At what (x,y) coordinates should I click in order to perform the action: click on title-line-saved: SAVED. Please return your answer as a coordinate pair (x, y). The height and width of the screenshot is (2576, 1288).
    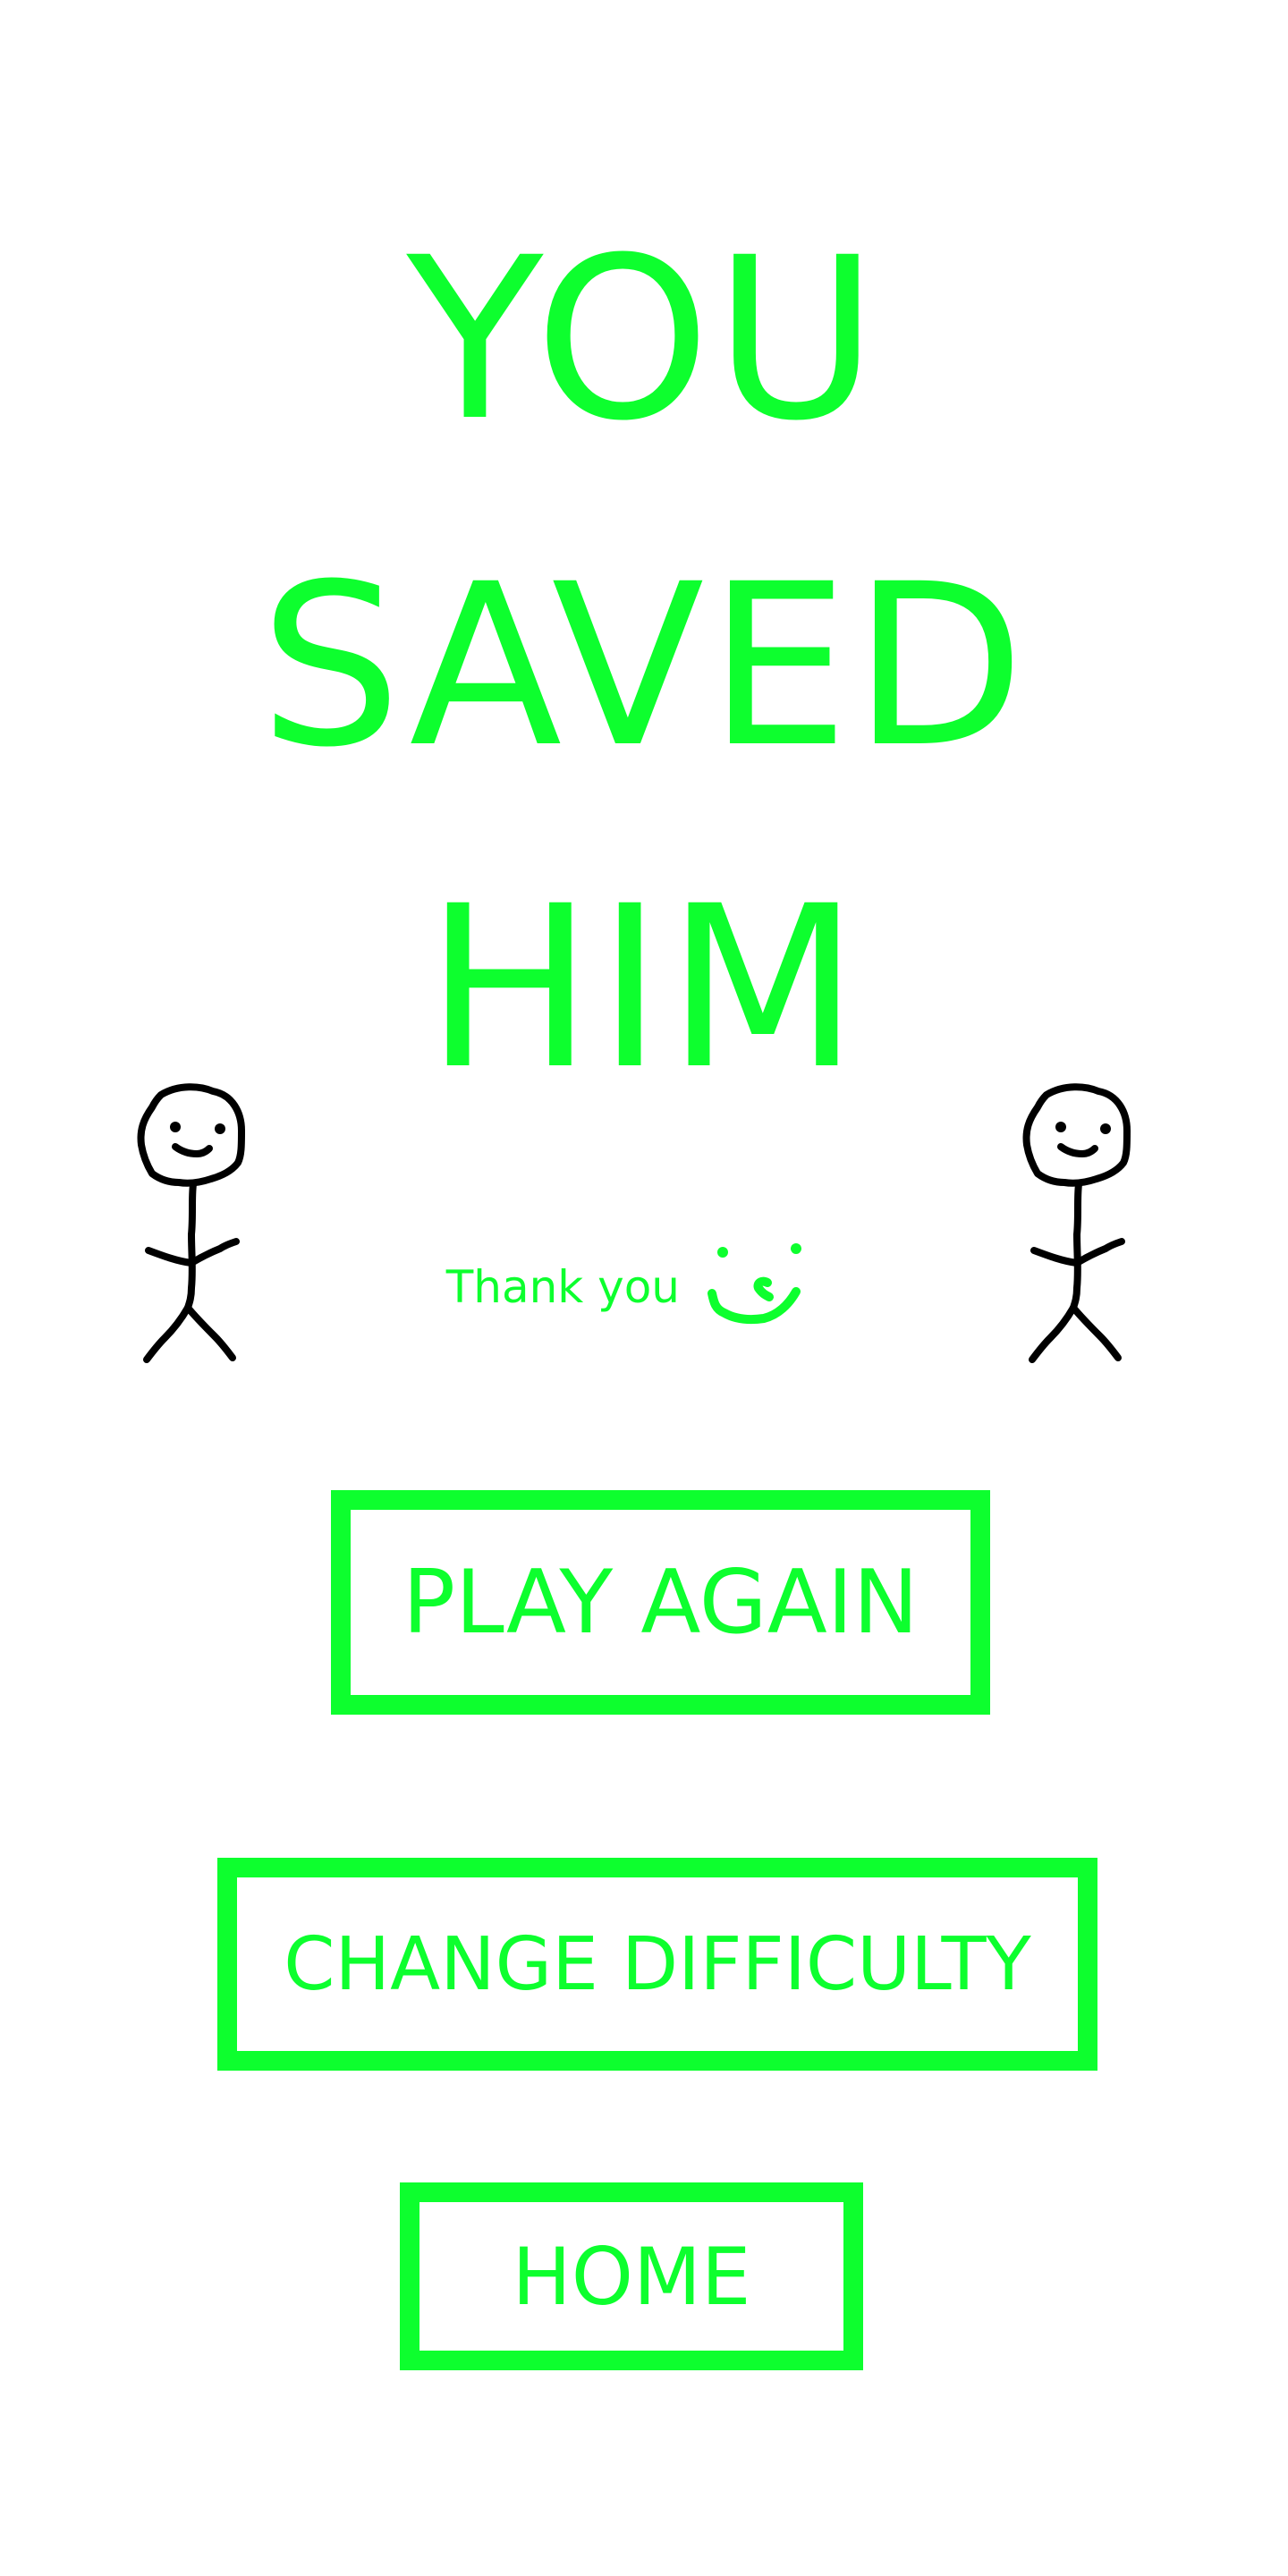
    Looking at the image, I should click on (644, 666).